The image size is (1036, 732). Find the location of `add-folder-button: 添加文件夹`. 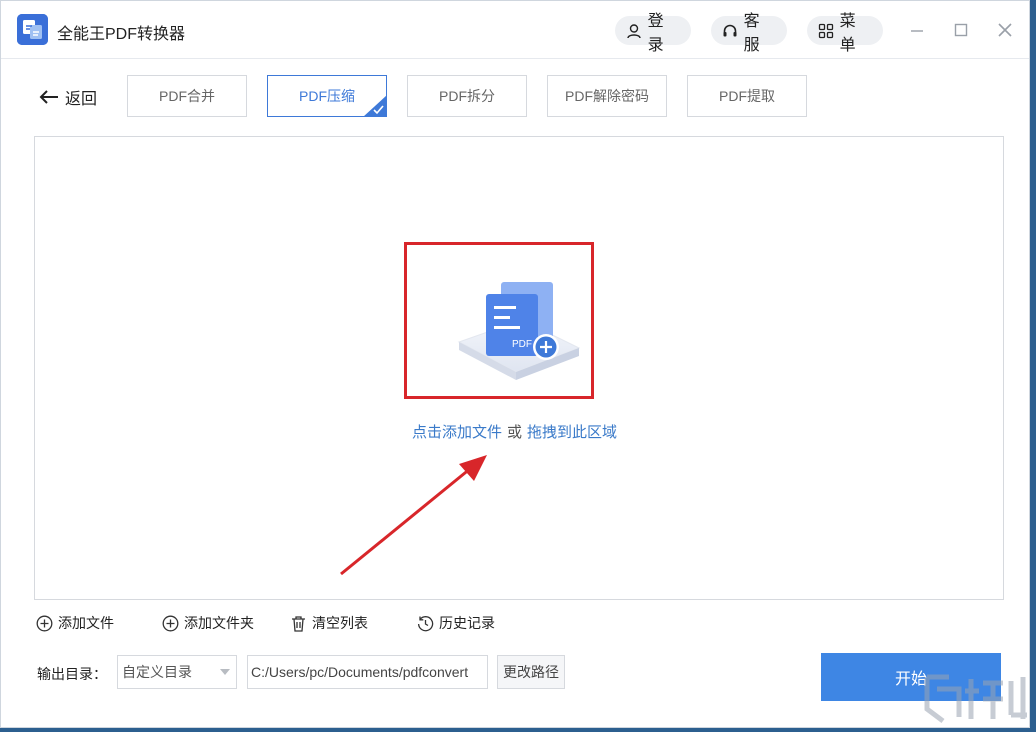

add-folder-button: 添加文件夹 is located at coordinates (208, 623).